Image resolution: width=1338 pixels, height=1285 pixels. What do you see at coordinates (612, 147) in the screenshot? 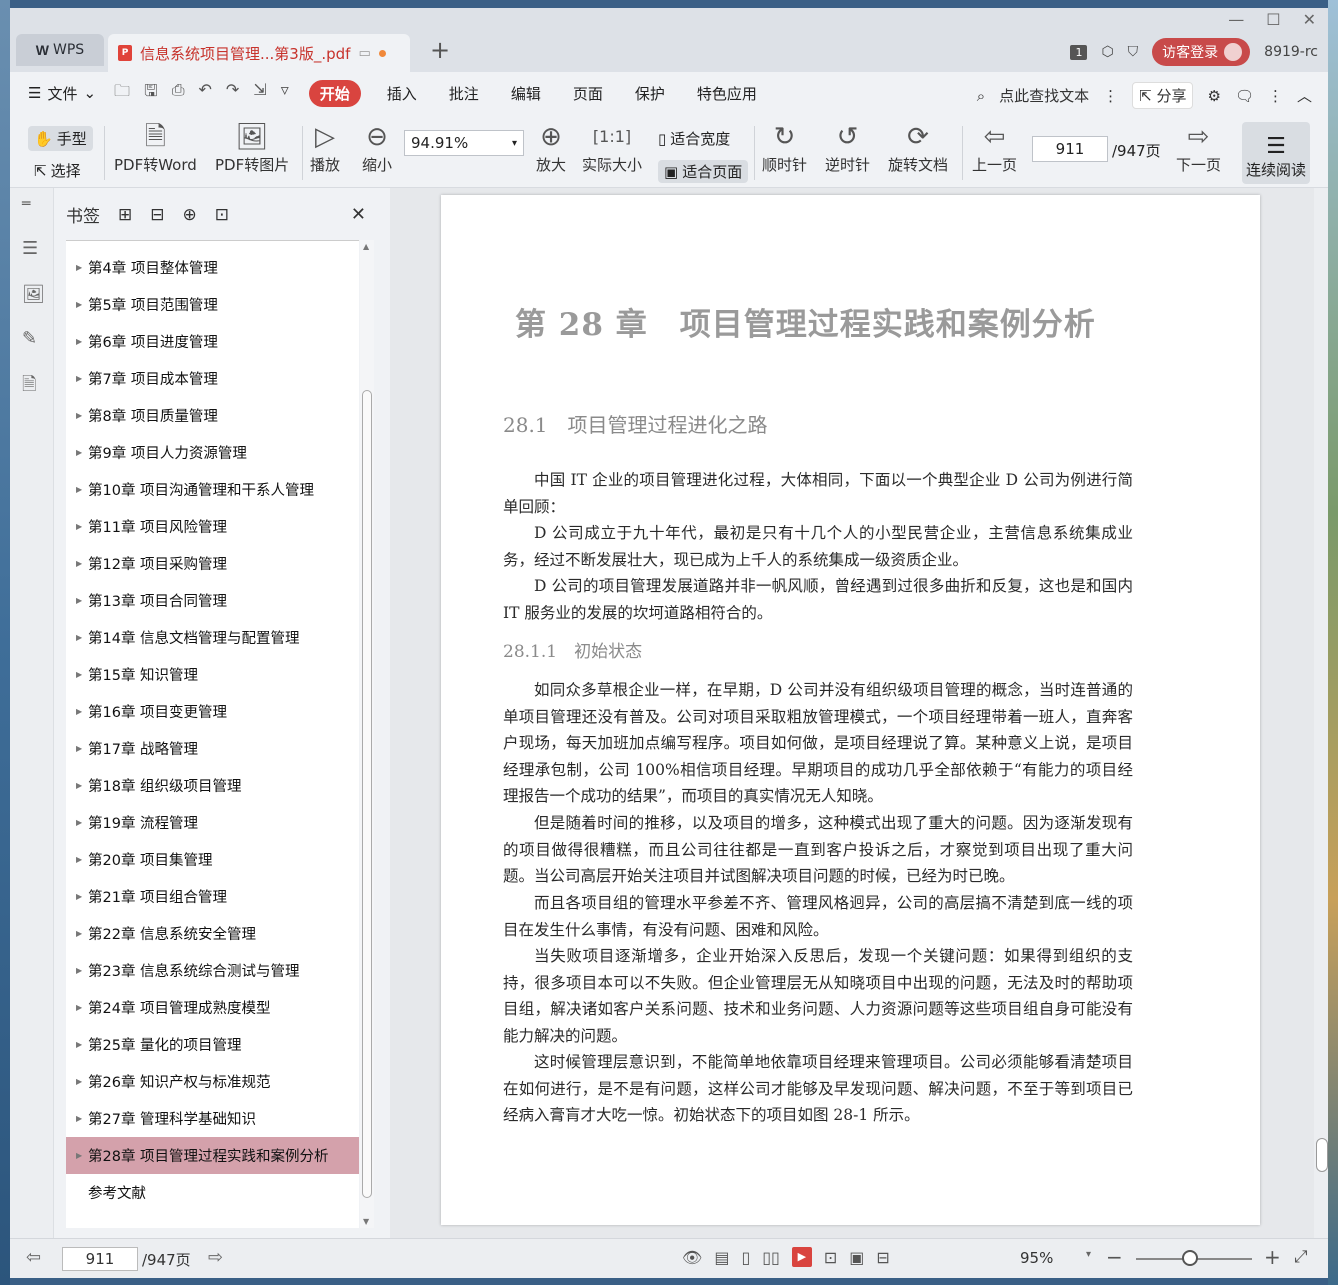
I see `actual-size-button: [1:1] 实际大小` at bounding box center [612, 147].